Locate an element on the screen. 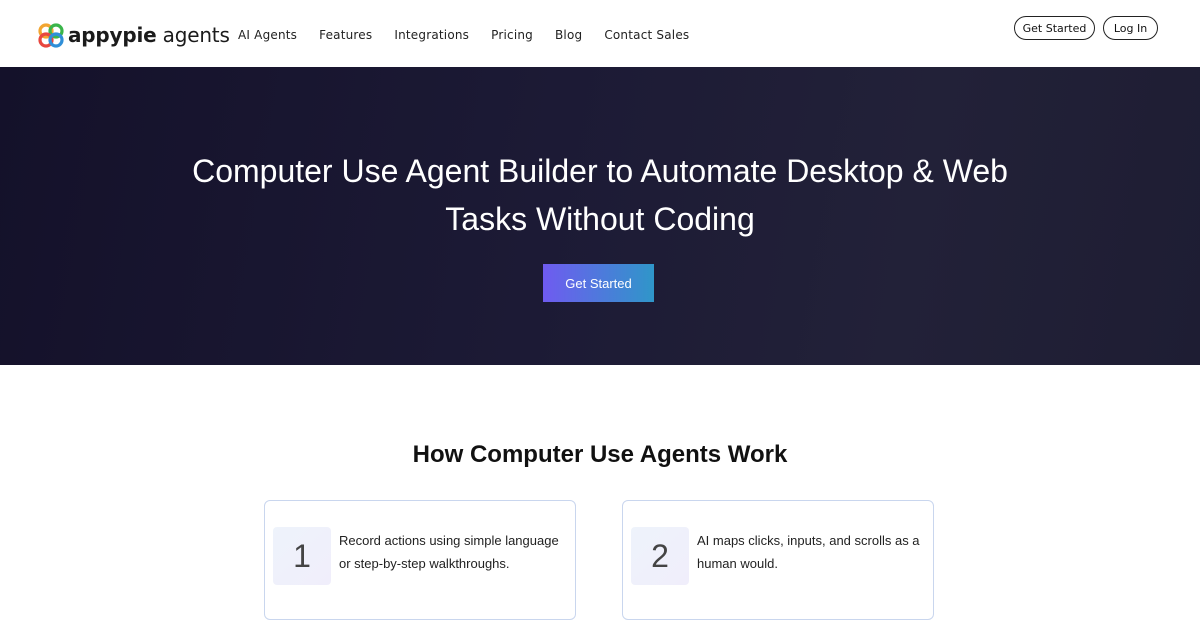 Image resolution: width=1200 pixels, height=620 pixels. nav-item-pricing: Pricing is located at coordinates (512, 35).